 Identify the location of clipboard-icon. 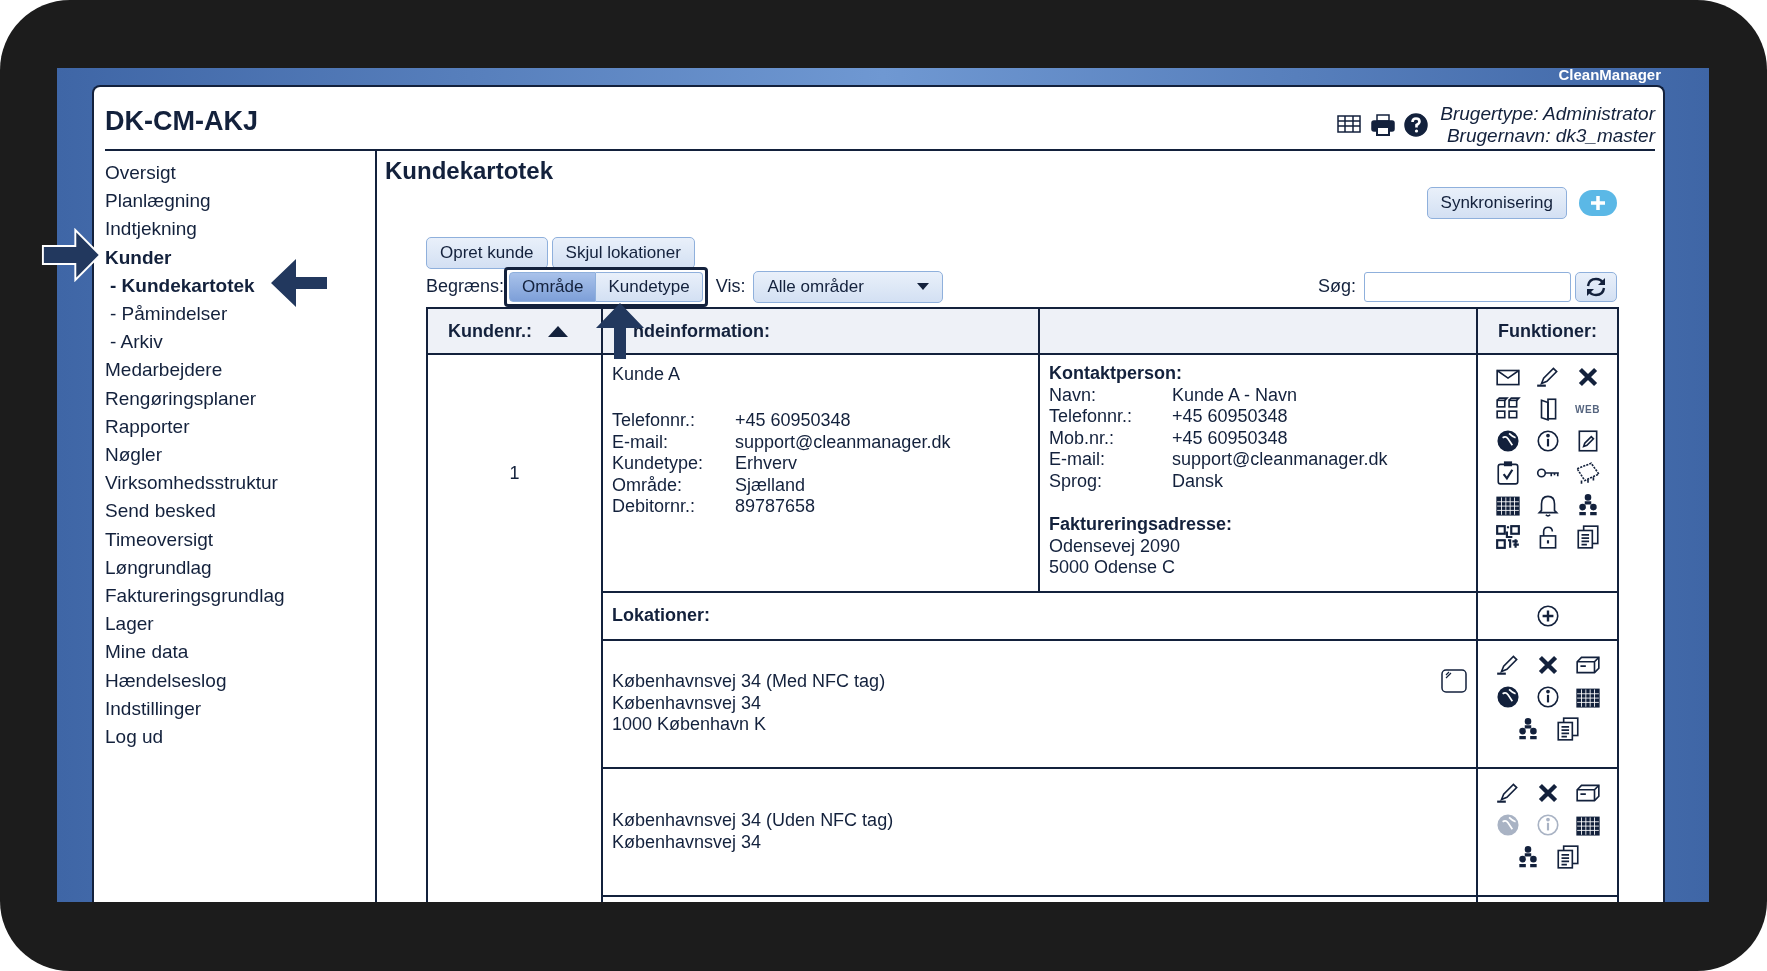
(1507, 473).